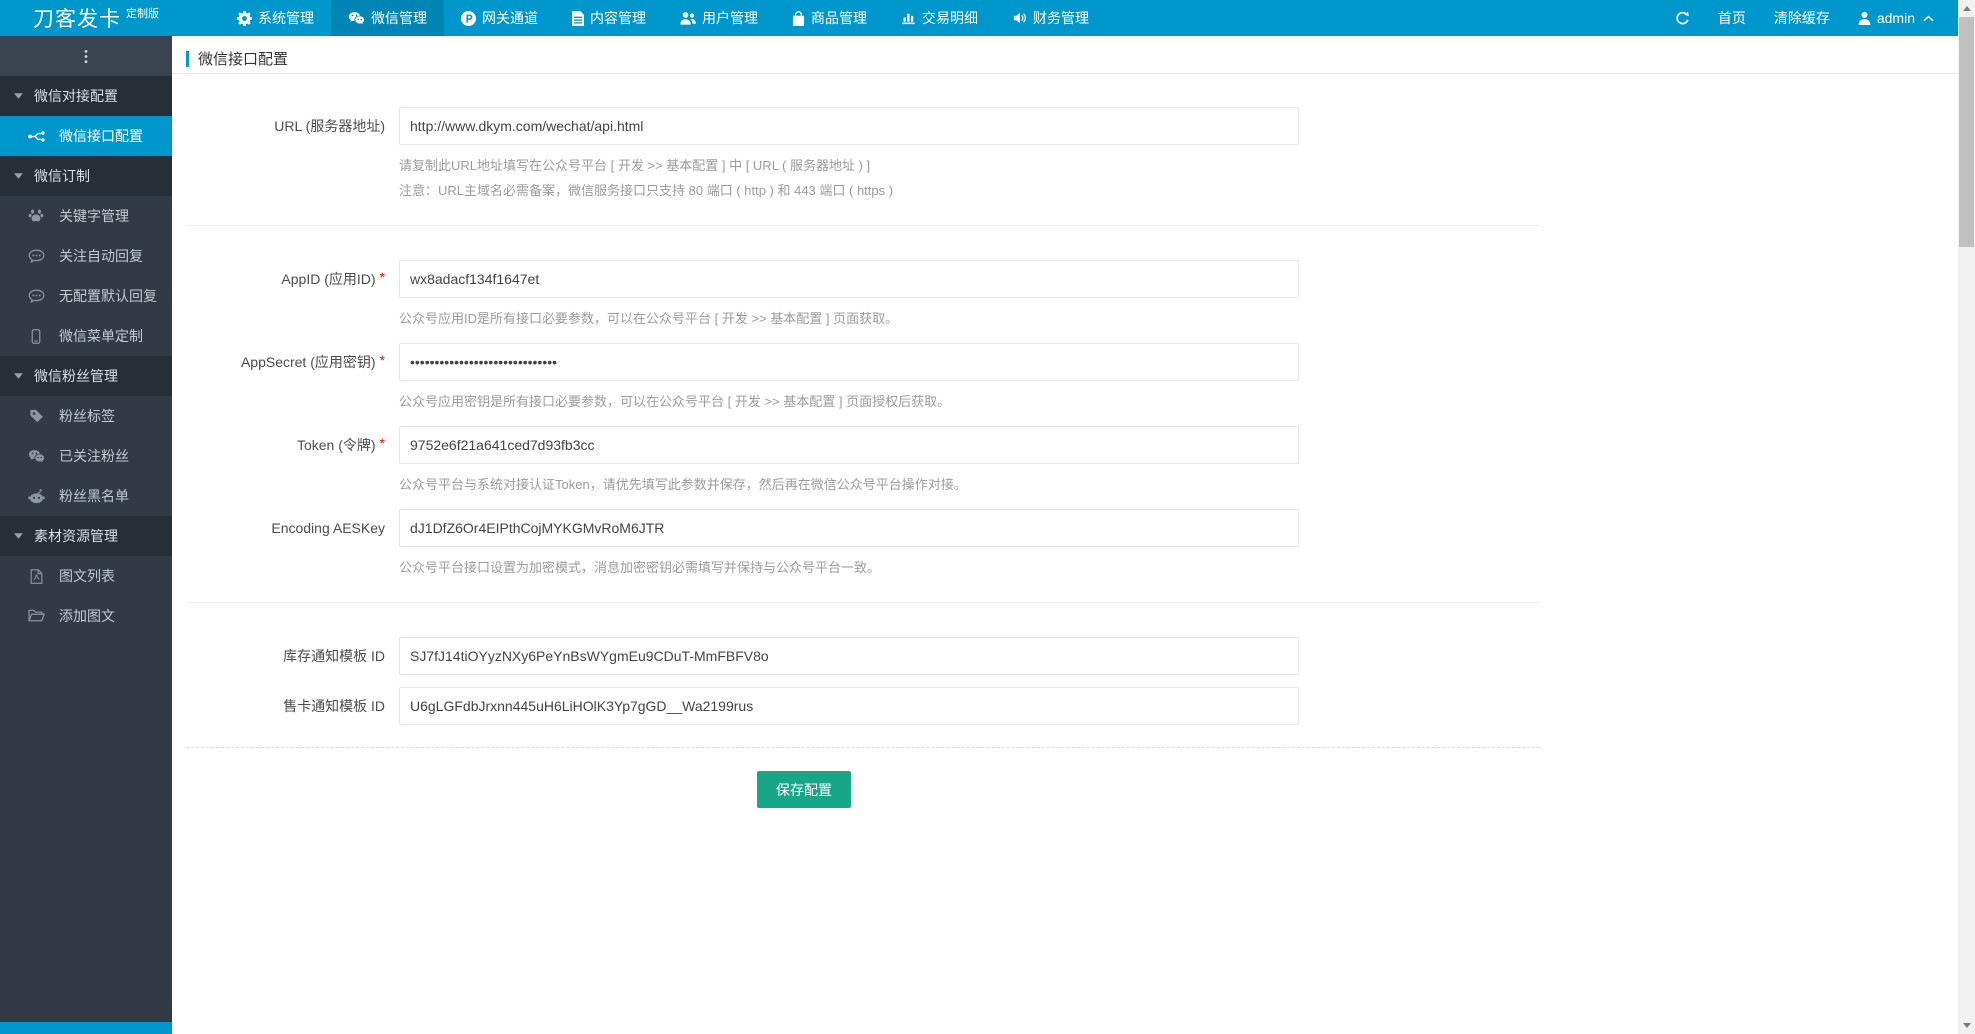 The image size is (1975, 1034). What do you see at coordinates (76, 376) in the screenshot?
I see `sidebar-group-label: 微信粉丝管理` at bounding box center [76, 376].